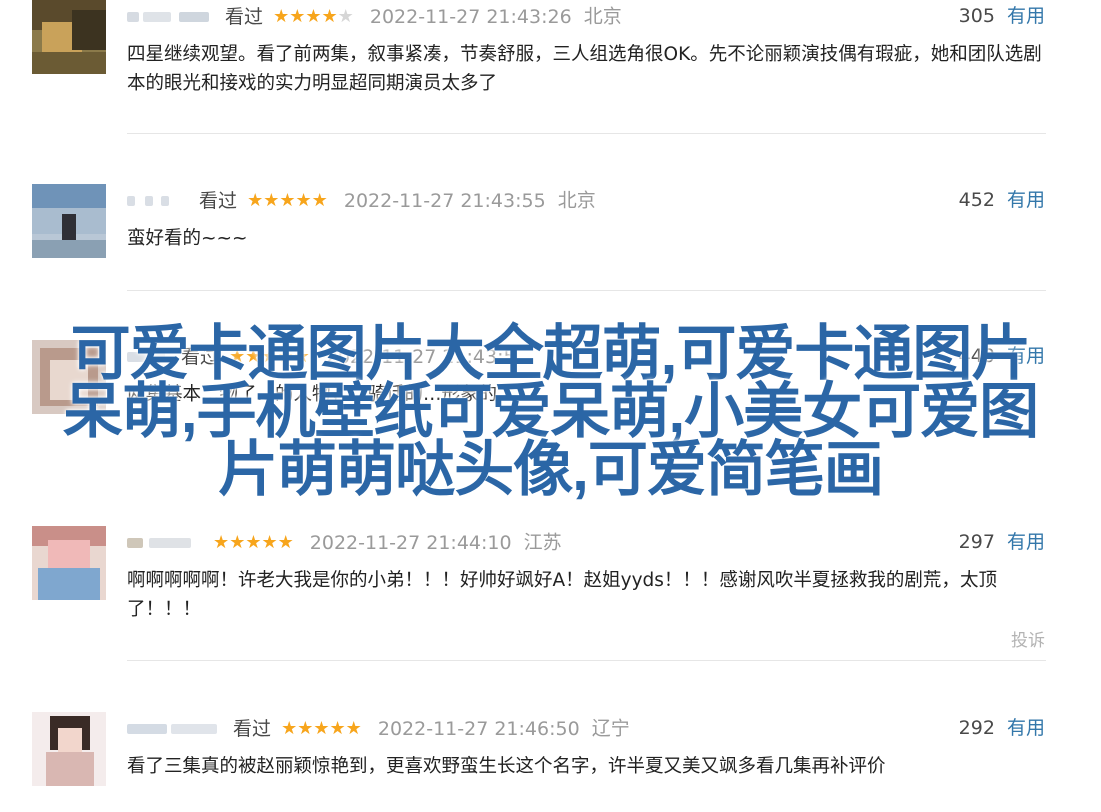 The width and height of the screenshot is (1101, 812). Describe the element at coordinates (976, 542) in the screenshot. I see `vote-count: 297` at that location.